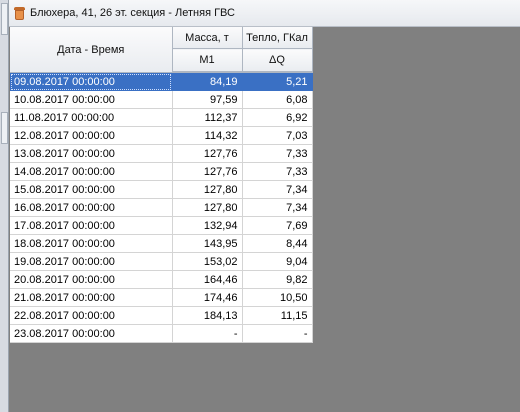  I want to click on cell-heat: 9,82, so click(277, 279).